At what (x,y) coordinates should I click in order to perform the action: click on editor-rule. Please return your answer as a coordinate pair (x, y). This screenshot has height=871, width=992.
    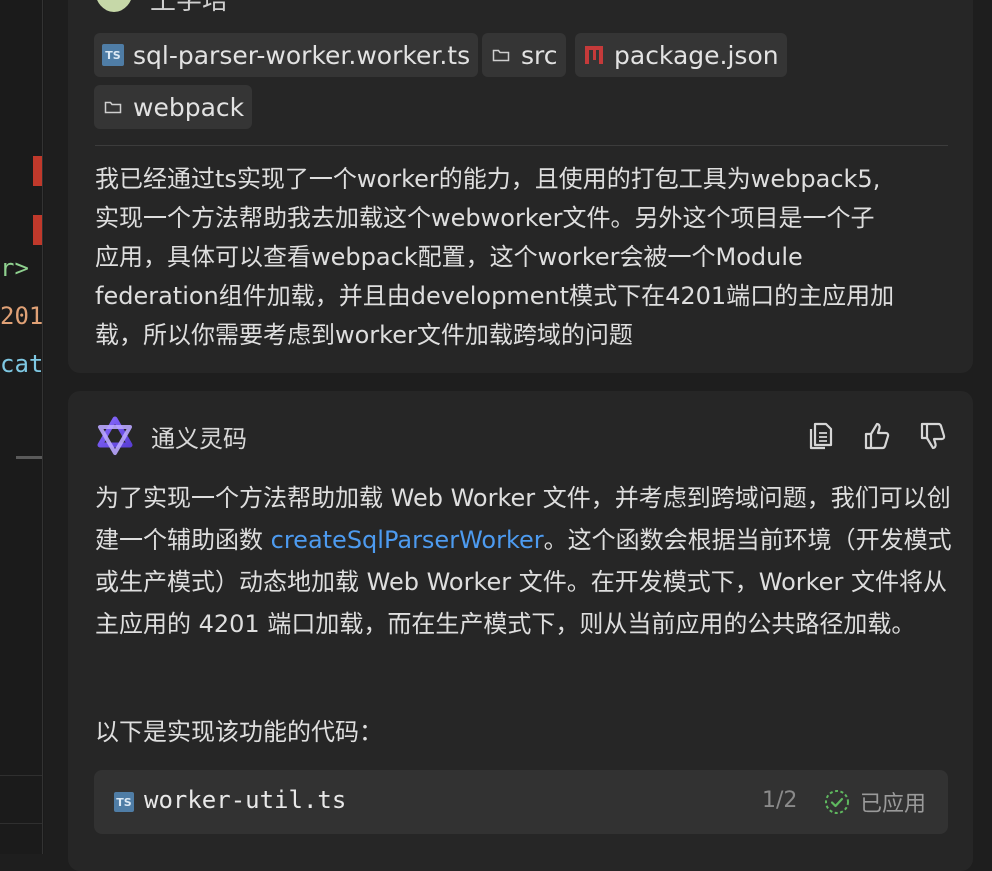
    Looking at the image, I should click on (29, 457).